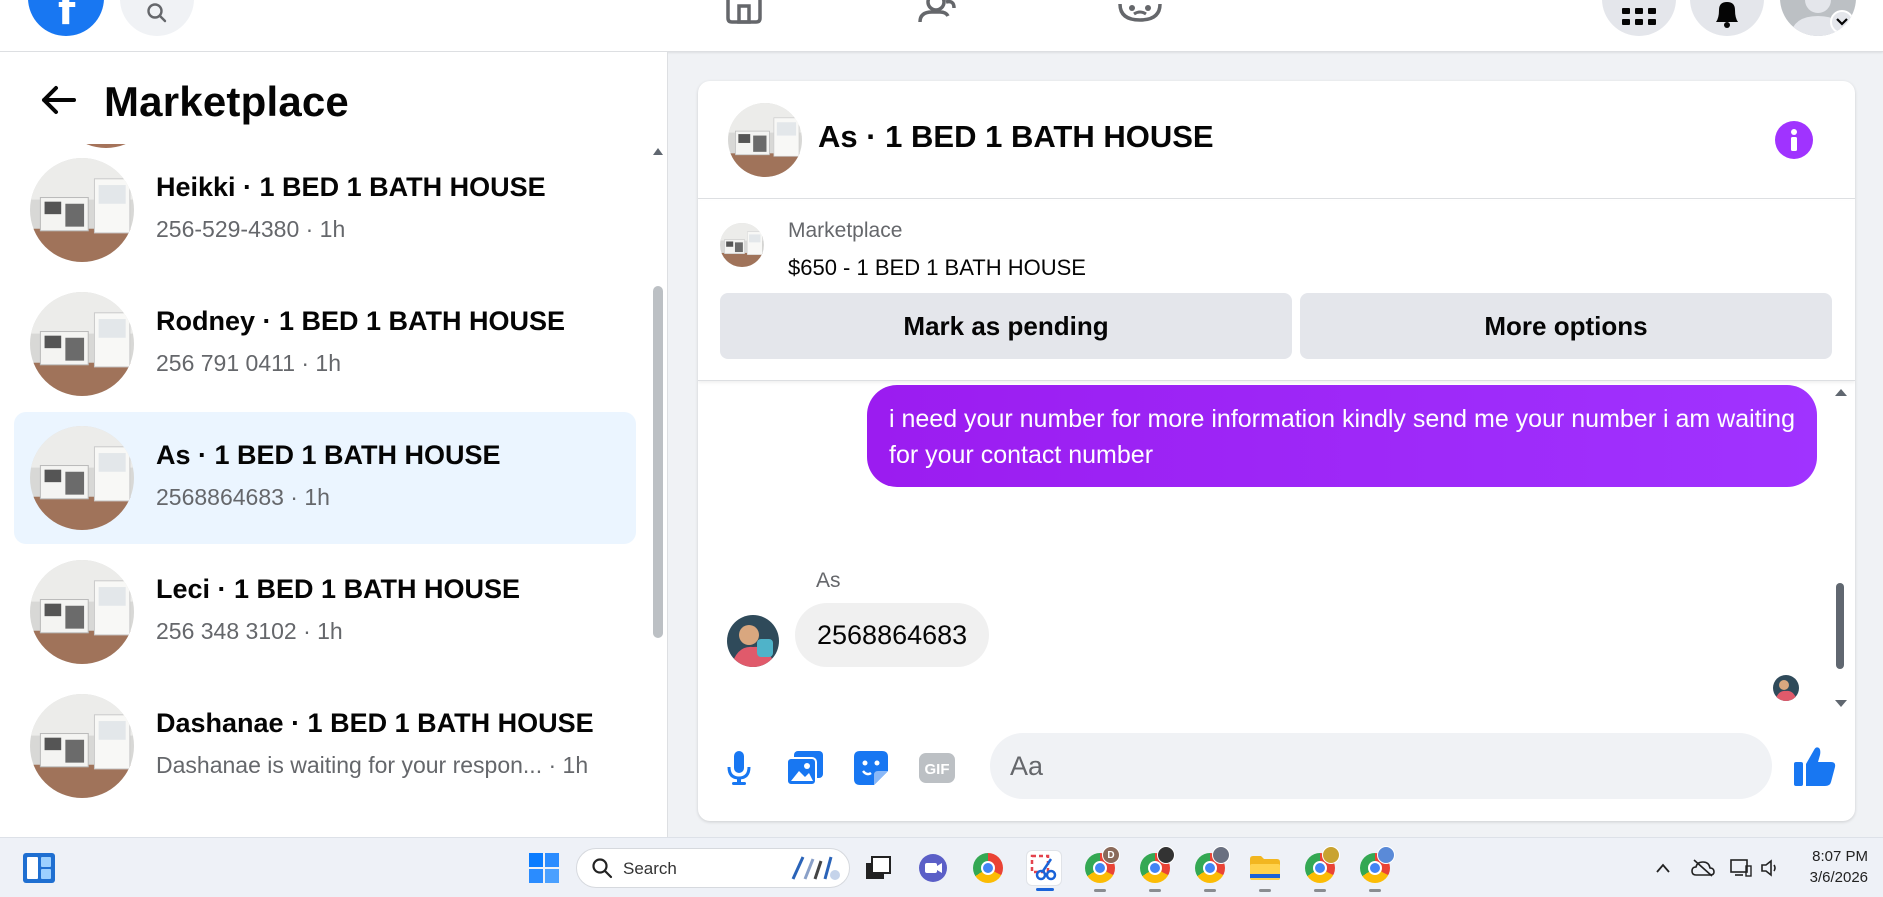 The width and height of the screenshot is (1883, 897). Describe the element at coordinates (157, 13) in the screenshot. I see `search-icon` at that location.